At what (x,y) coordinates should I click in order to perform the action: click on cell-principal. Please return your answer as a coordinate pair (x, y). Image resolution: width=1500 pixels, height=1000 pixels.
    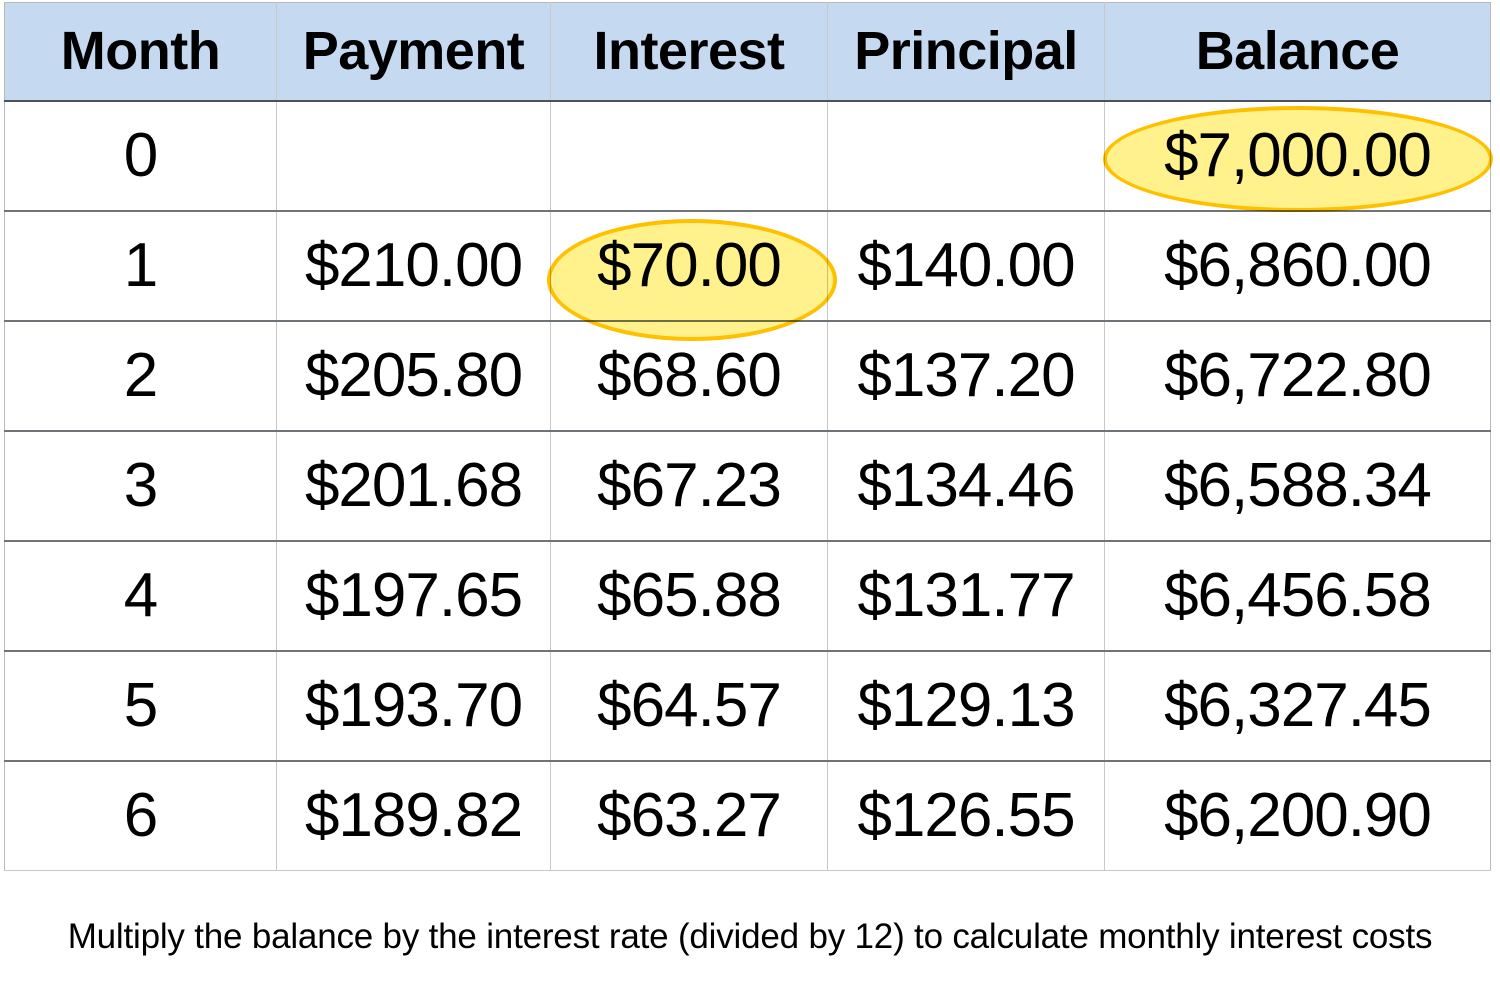
    Looking at the image, I should click on (966, 155).